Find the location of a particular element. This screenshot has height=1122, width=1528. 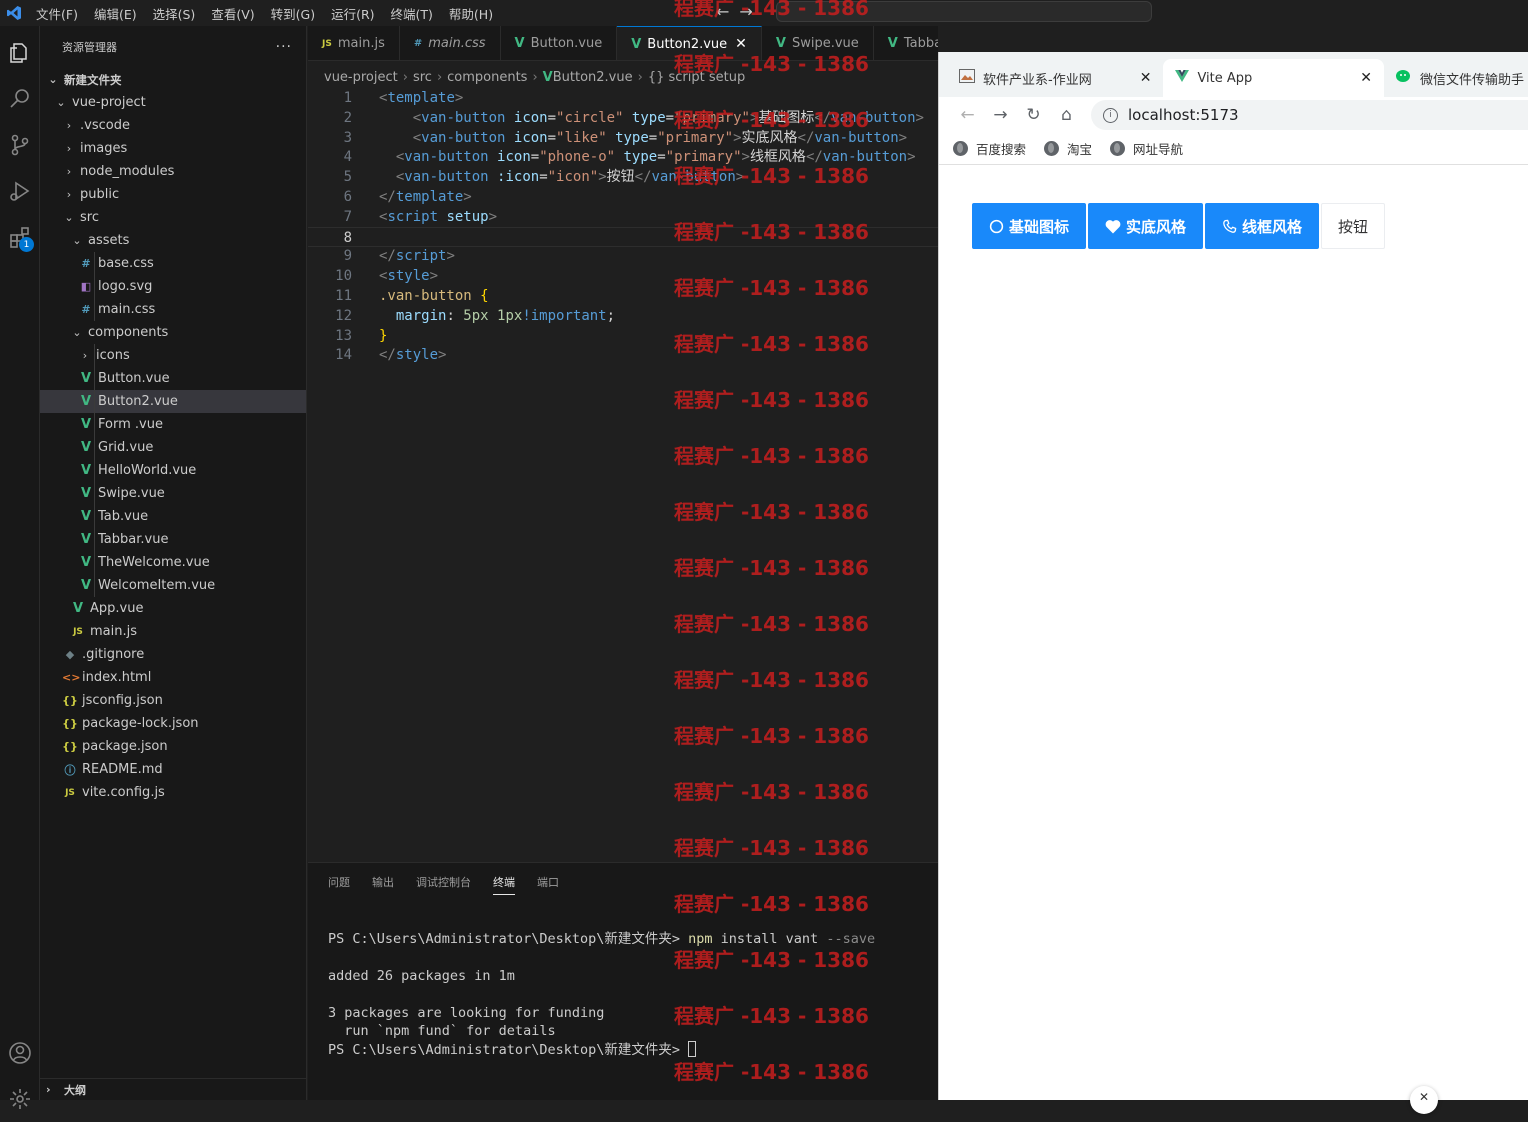

file-tree-item: {} jsconfig.json is located at coordinates (173, 700).